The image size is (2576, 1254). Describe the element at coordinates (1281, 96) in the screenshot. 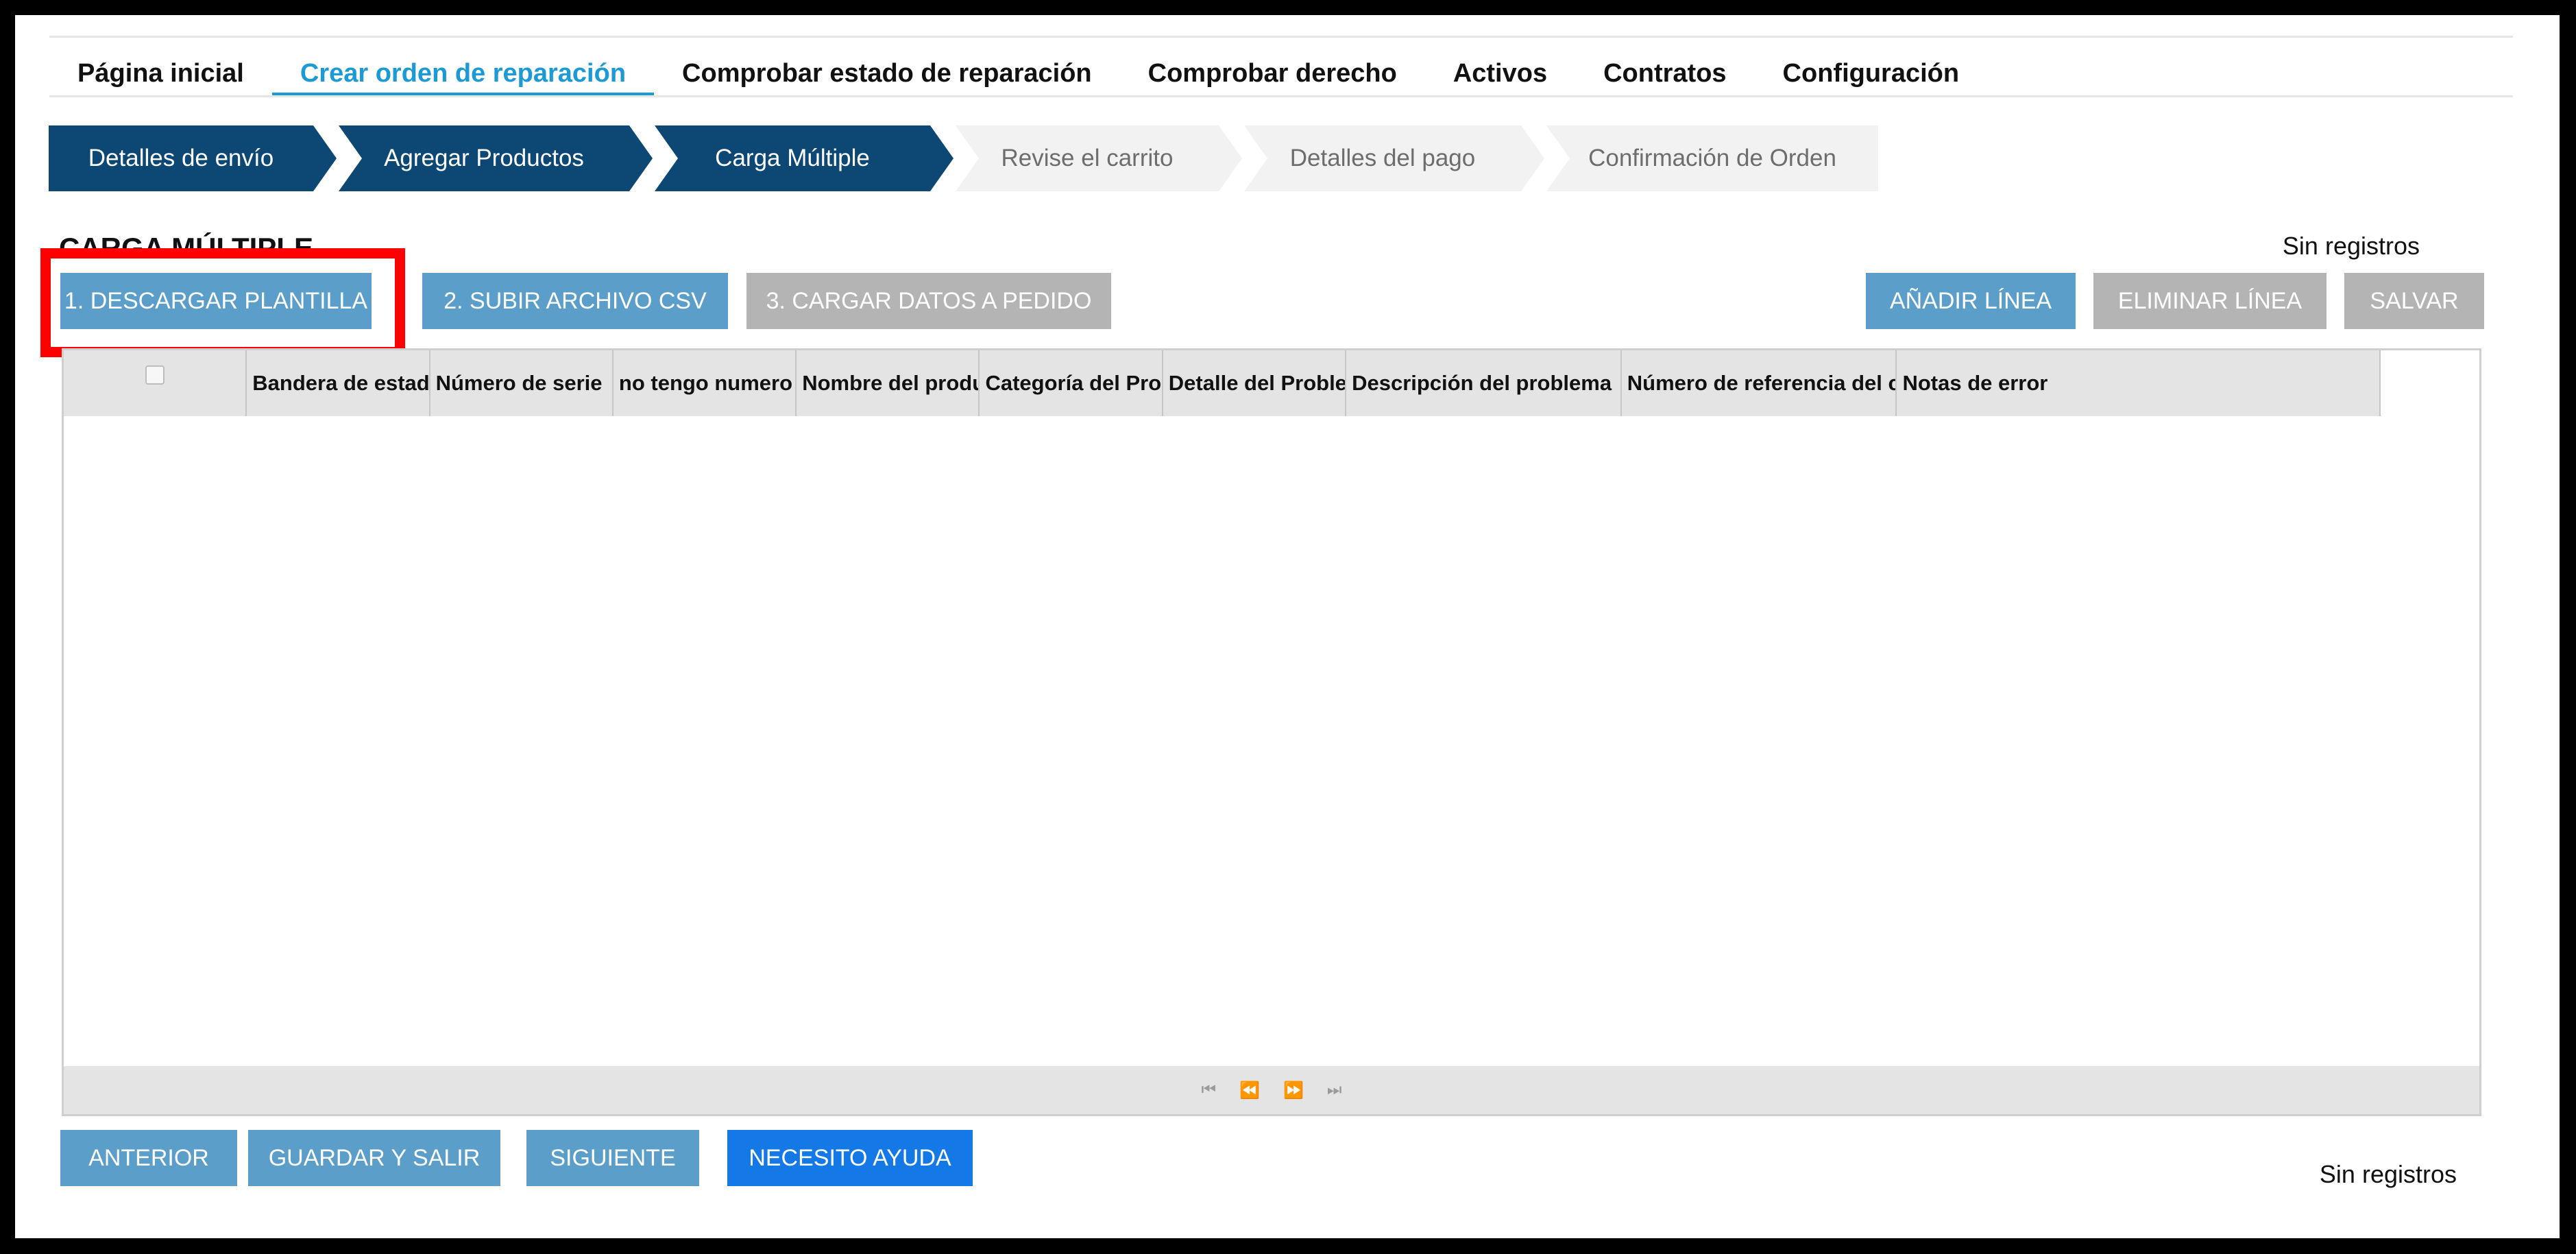

I see `nav-divider` at that location.